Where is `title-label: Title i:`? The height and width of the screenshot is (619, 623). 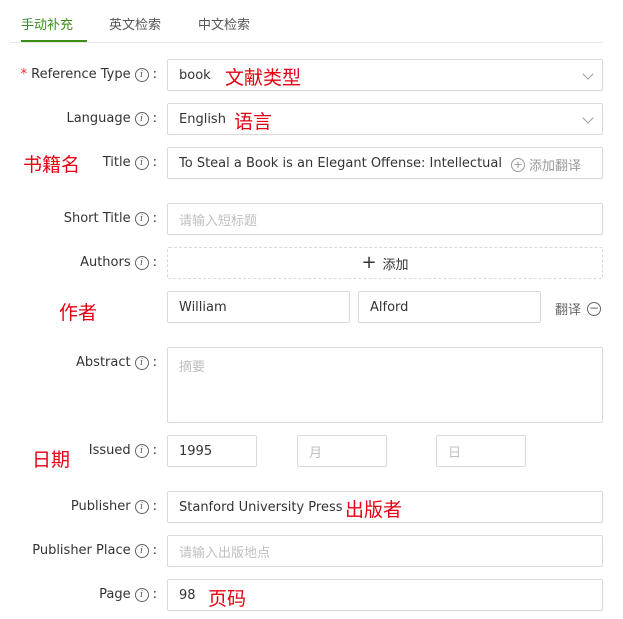 title-label: Title i: is located at coordinates (129, 162).